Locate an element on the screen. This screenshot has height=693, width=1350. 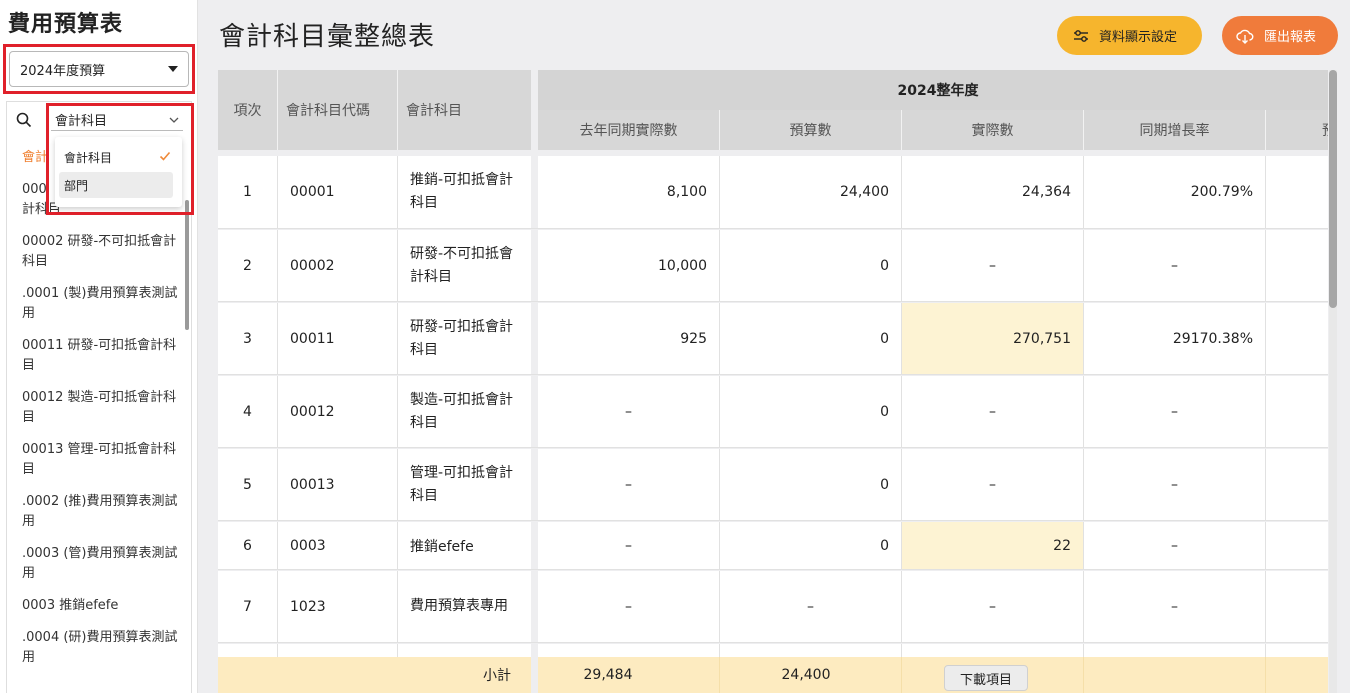
header-index: 項次 is located at coordinates (247, 111).